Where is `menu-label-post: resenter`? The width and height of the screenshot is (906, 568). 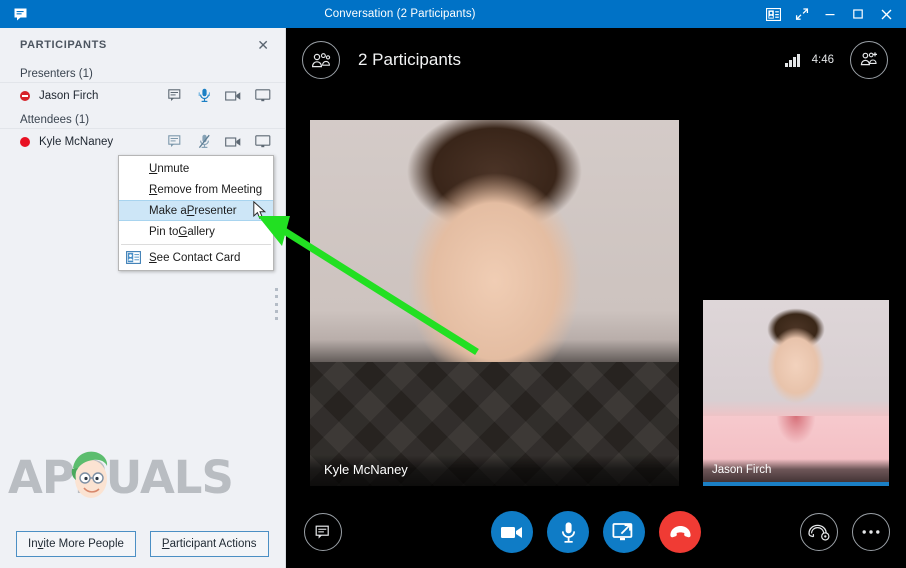
menu-label-post: resenter is located at coordinates (215, 210).